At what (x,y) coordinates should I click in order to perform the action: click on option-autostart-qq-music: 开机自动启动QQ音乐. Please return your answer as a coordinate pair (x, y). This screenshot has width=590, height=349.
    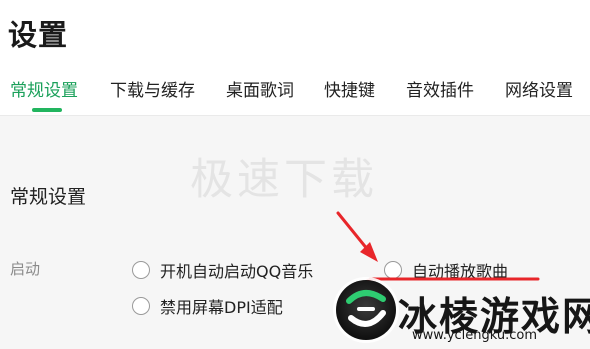
    Looking at the image, I should click on (222, 270).